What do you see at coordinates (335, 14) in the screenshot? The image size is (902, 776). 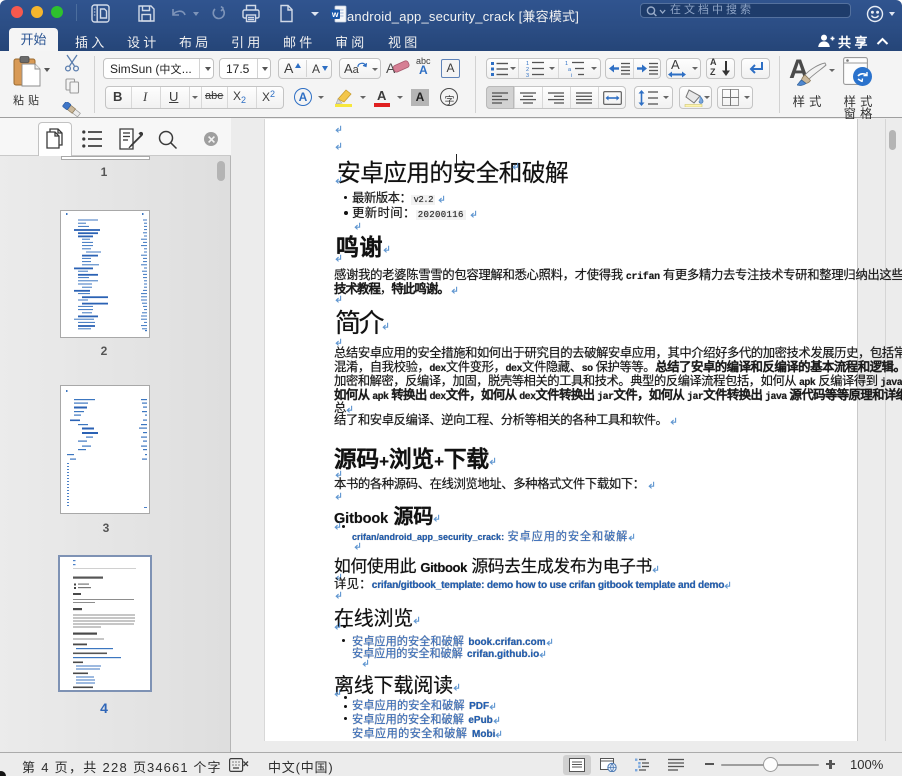 I see `svg-text: w` at bounding box center [335, 14].